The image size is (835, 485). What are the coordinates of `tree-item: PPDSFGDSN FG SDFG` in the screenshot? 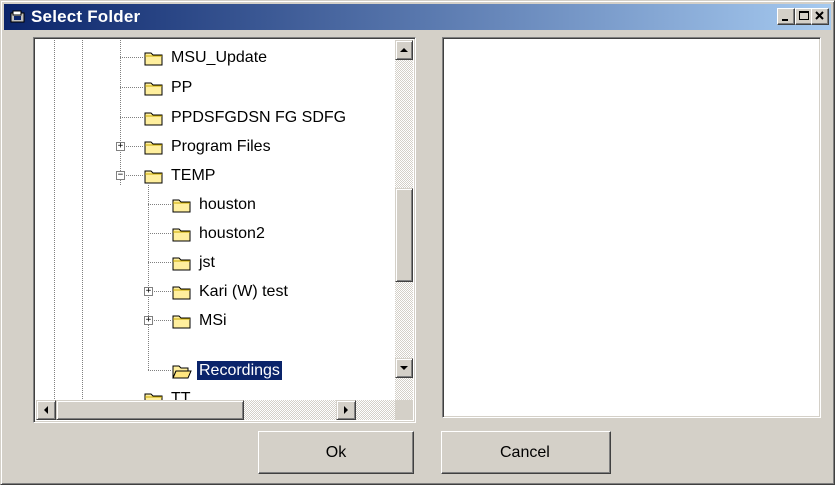 It's located at (246, 117).